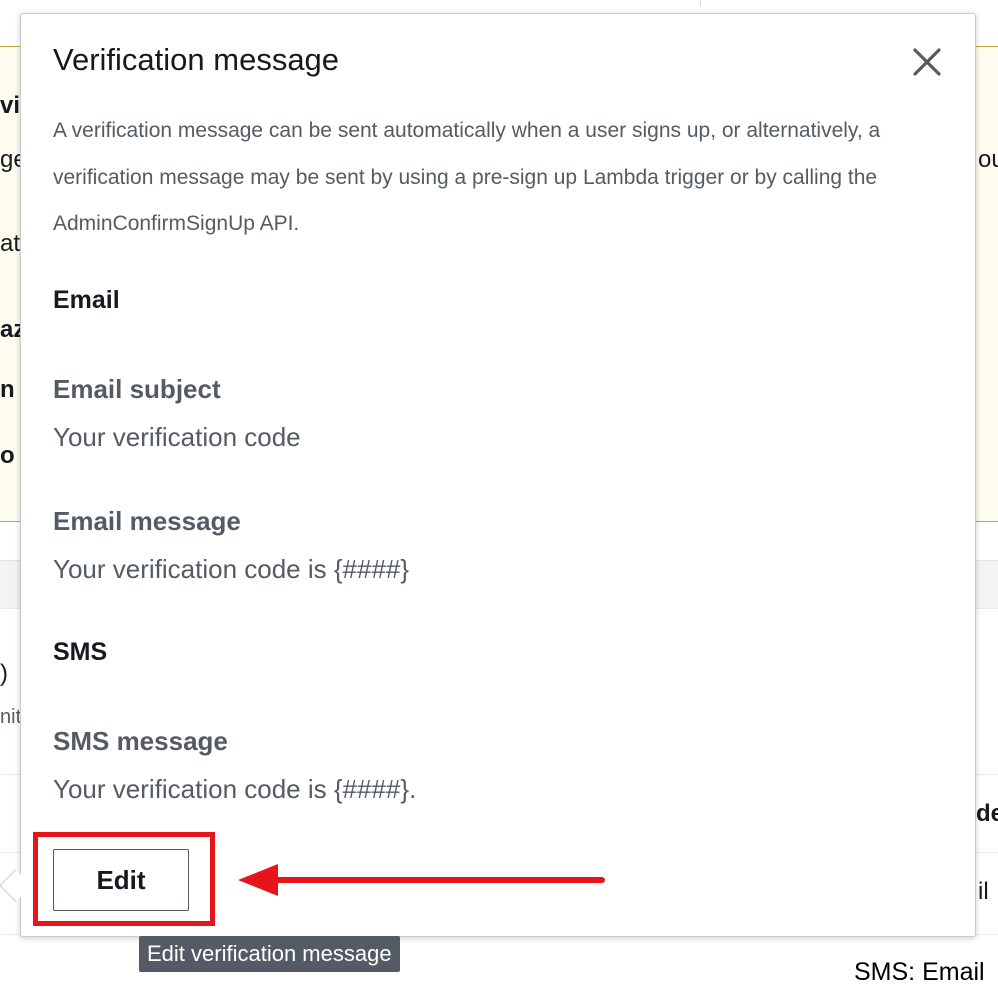  I want to click on sms-message-value: Your verification code is {####}., so click(235, 789).